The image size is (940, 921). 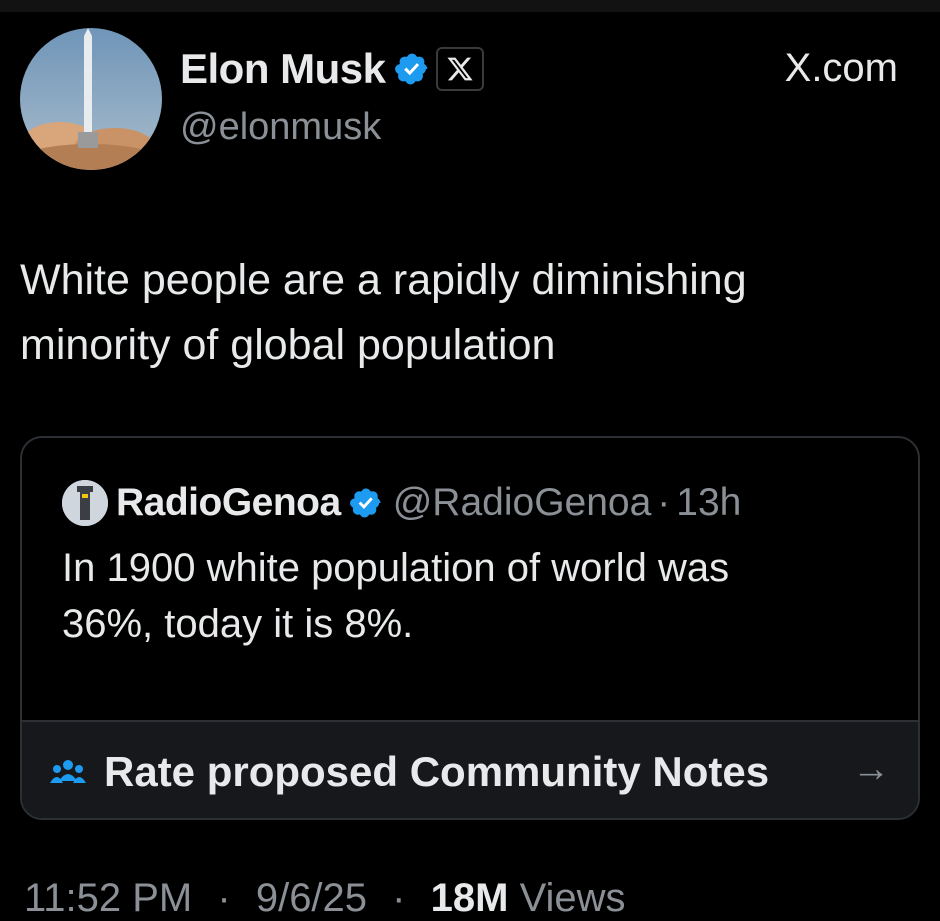 I want to click on author-name: Elon Musk, so click(x=283, y=69).